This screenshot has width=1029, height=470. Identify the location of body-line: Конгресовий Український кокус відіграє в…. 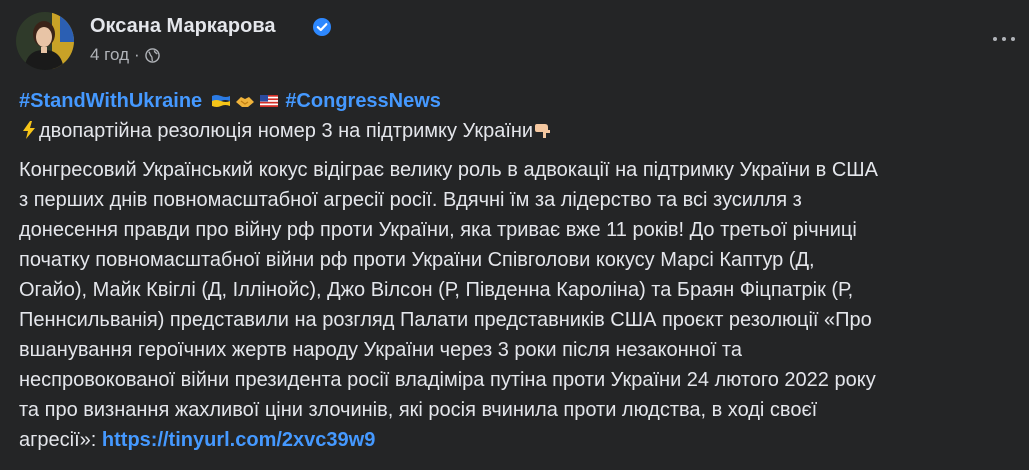
(448, 170).